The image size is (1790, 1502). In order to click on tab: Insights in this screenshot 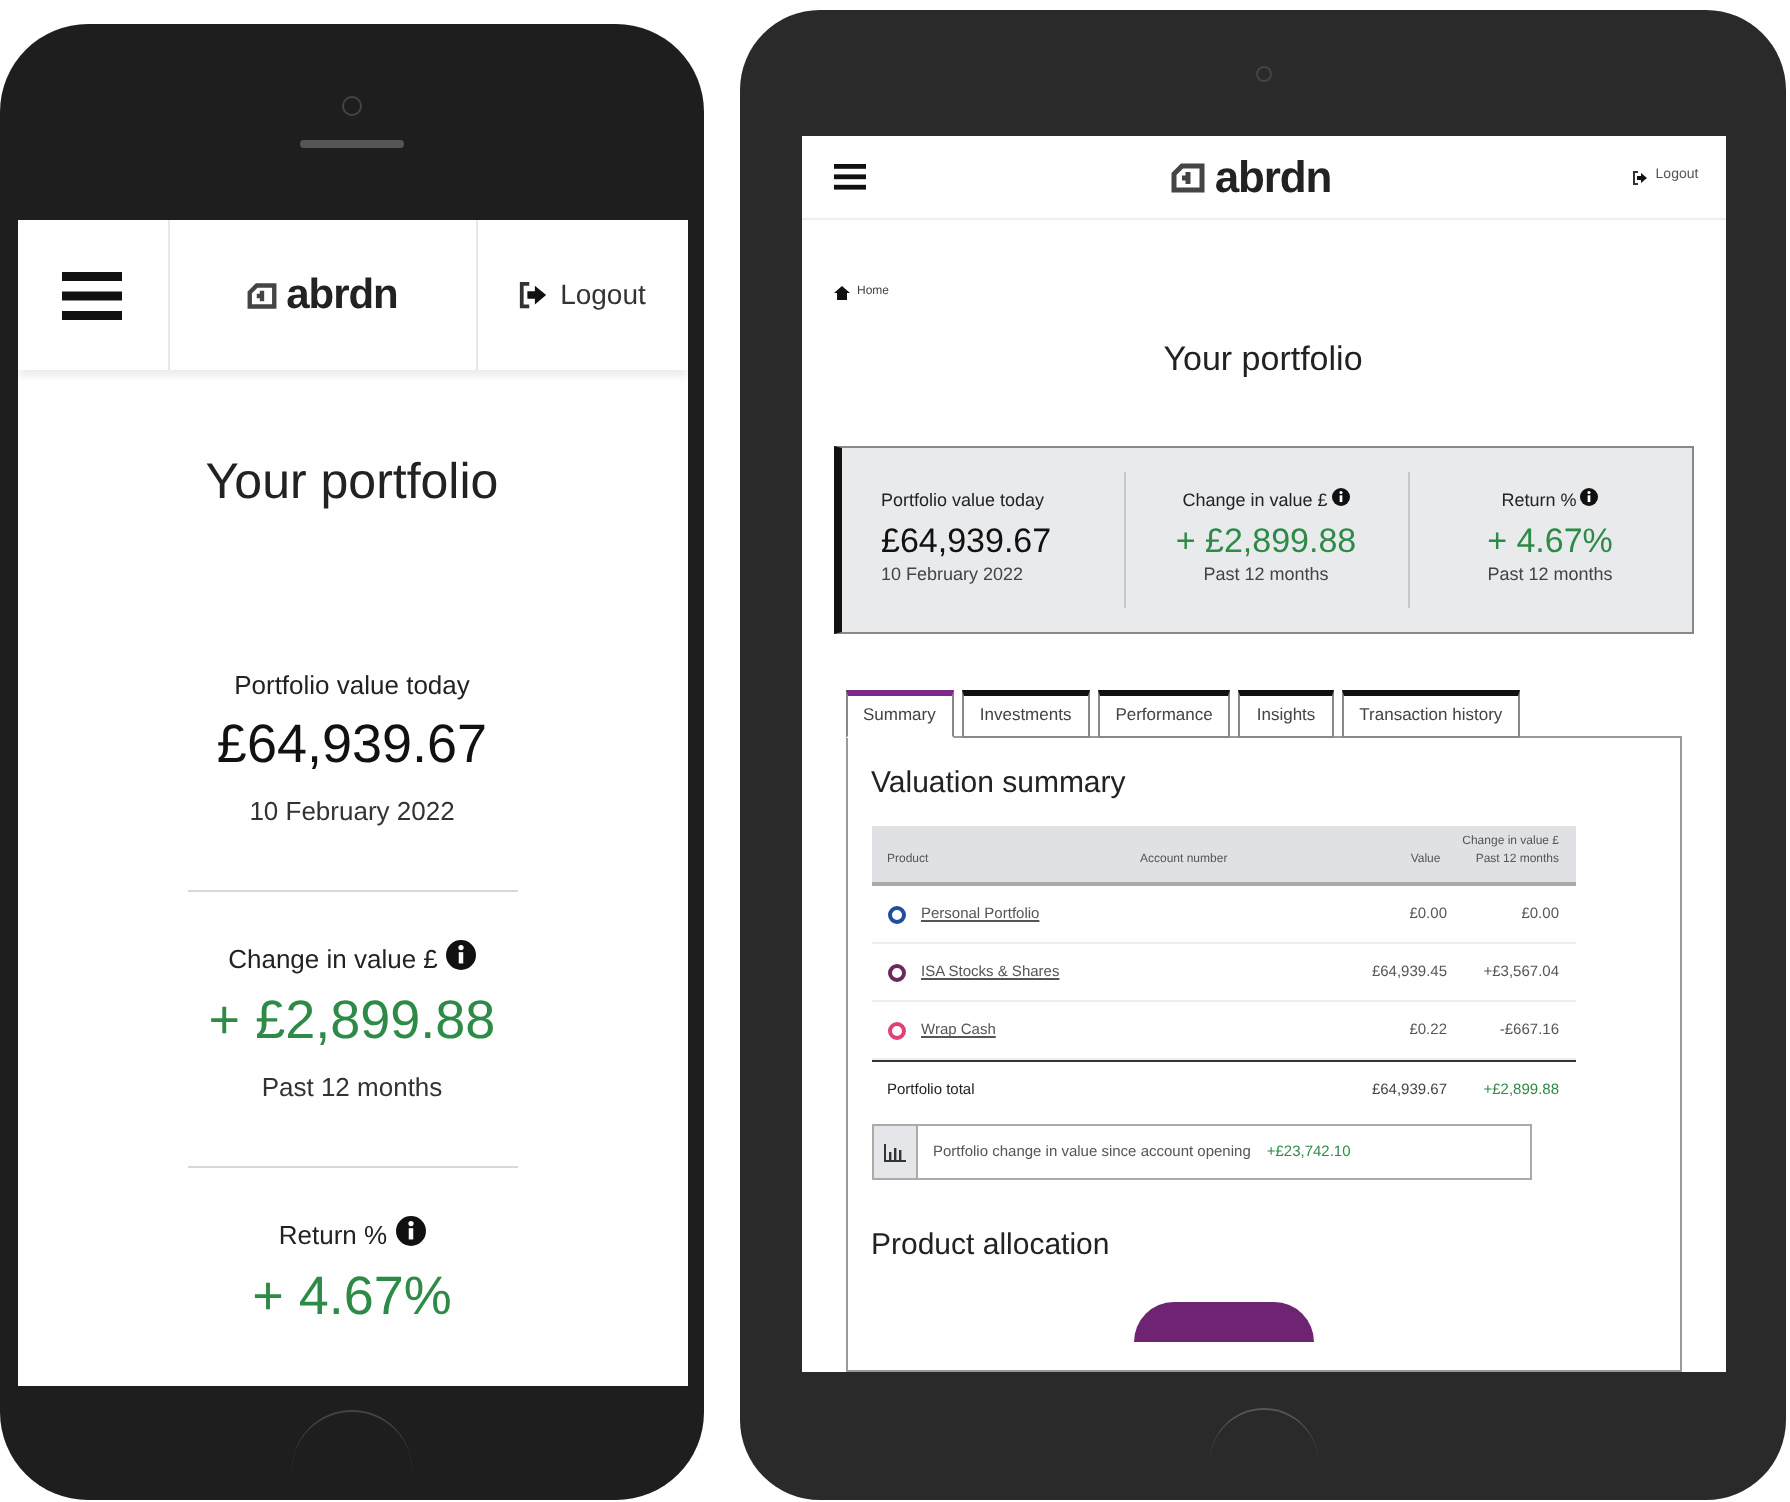, I will do `click(1286, 713)`.